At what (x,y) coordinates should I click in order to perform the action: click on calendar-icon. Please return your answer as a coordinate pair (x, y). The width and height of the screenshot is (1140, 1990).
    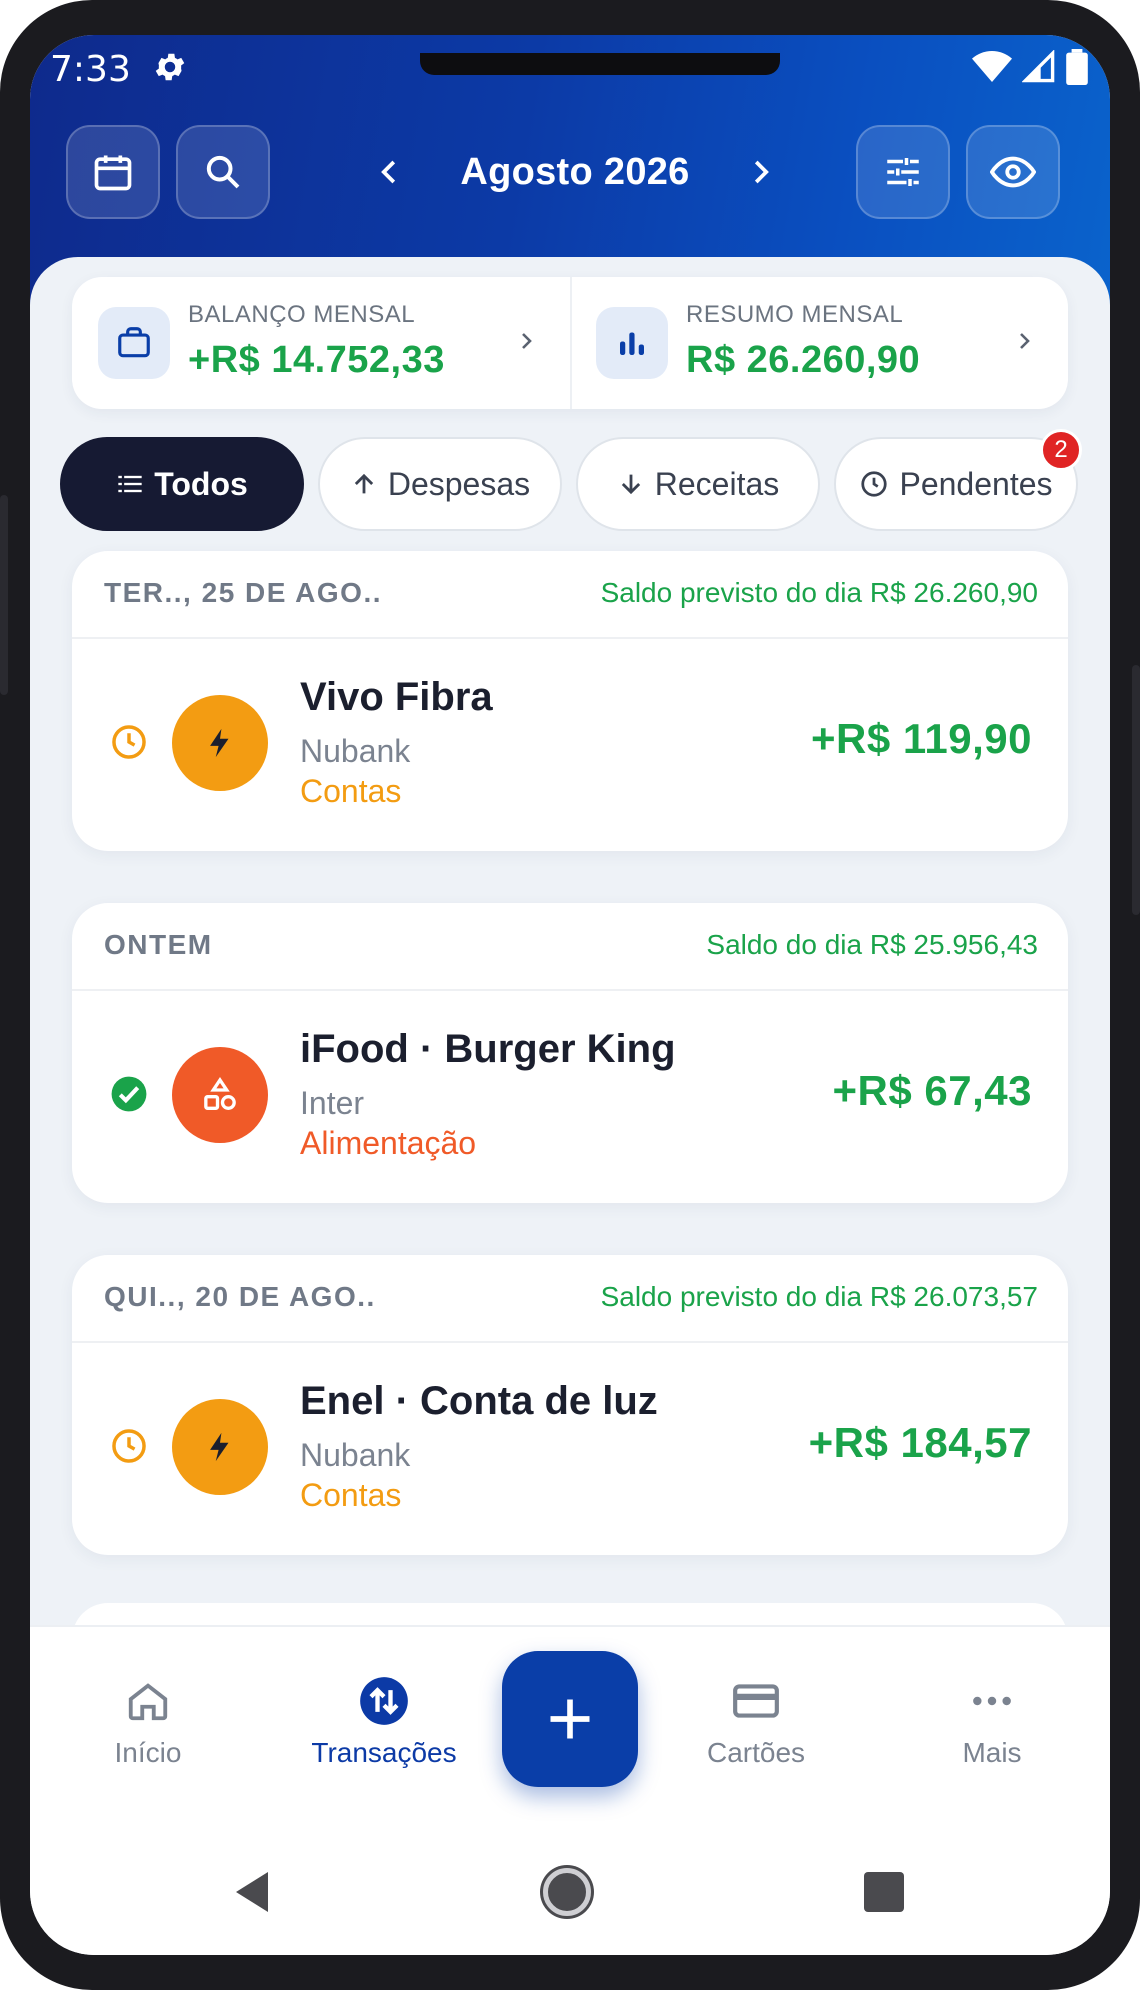
    Looking at the image, I should click on (113, 173).